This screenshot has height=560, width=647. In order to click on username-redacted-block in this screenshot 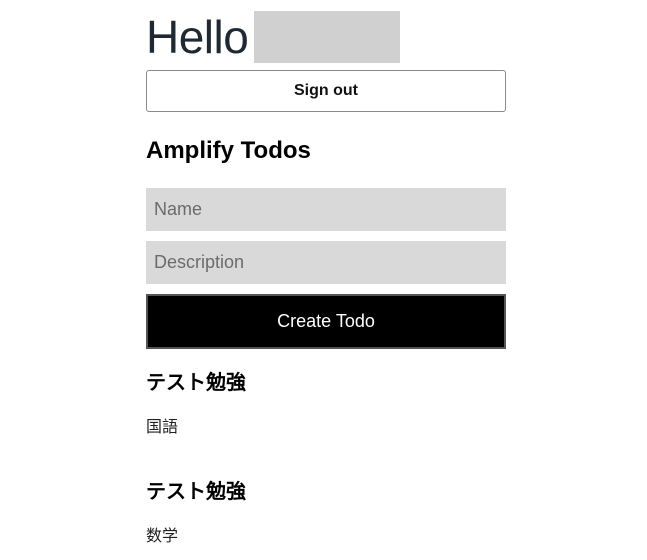, I will do `click(327, 37)`.